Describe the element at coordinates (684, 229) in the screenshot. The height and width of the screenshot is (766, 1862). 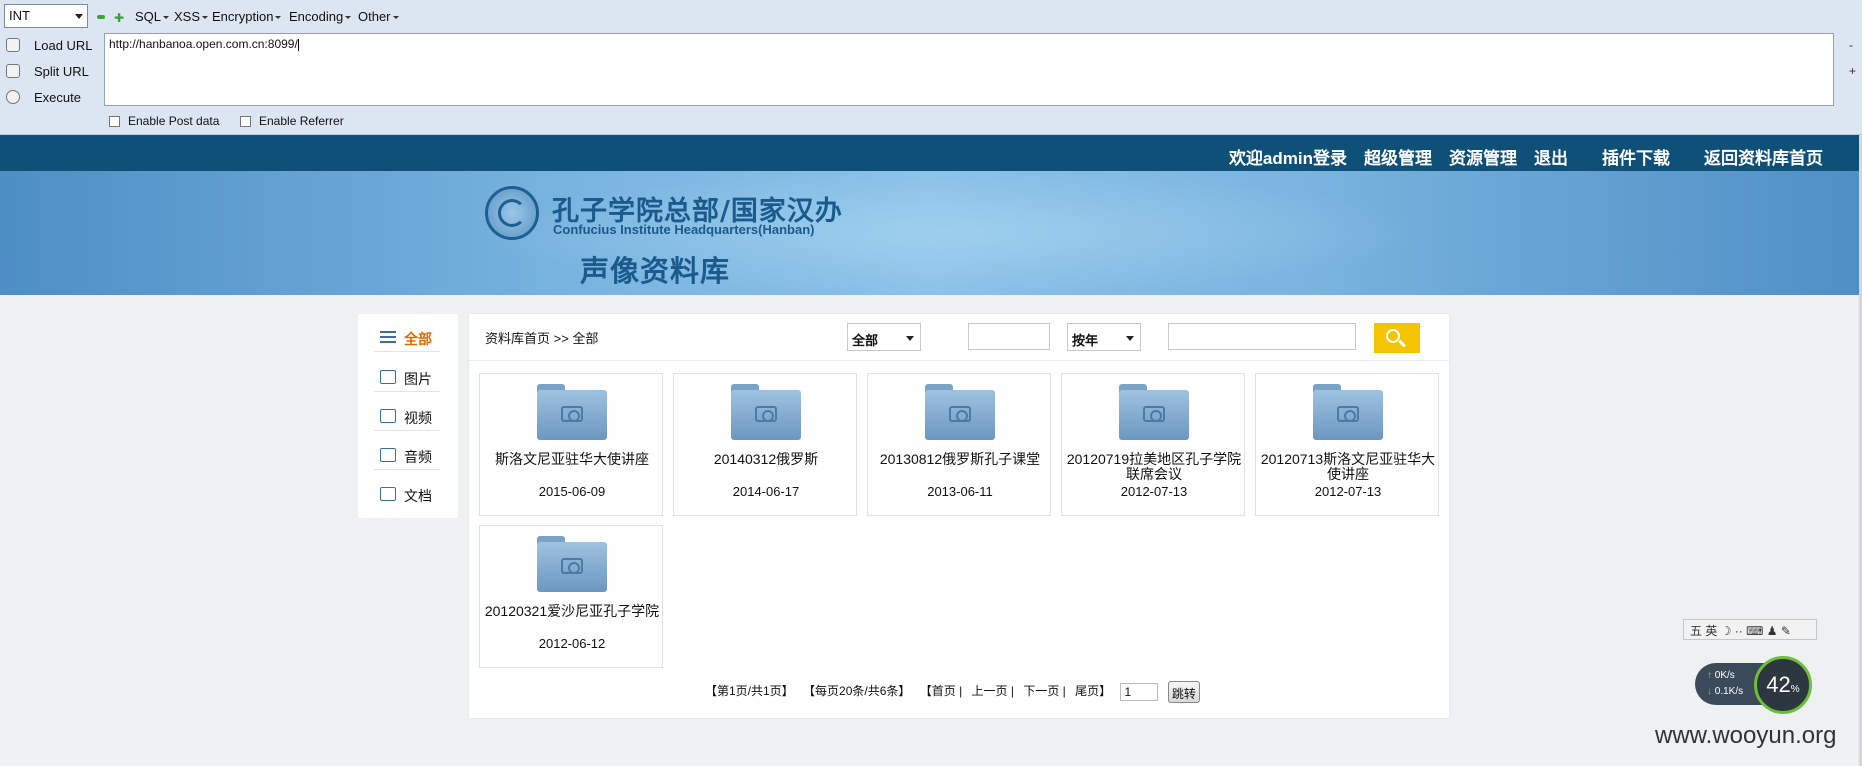
I see `logo-english-name: Confucius Institute Headquarters(Hanban)` at that location.